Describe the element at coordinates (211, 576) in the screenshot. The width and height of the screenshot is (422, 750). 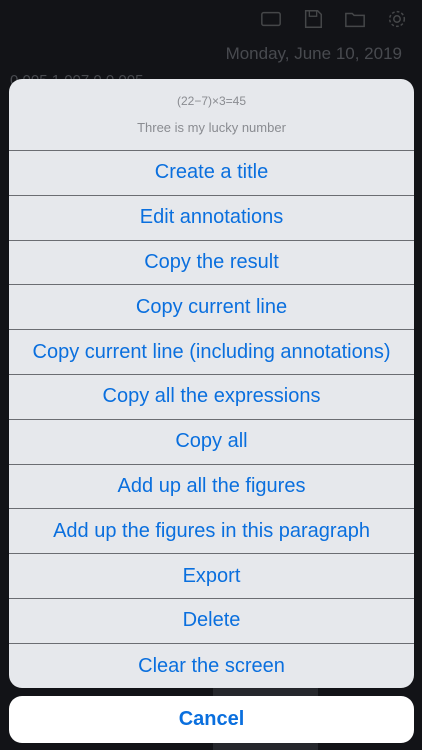
I see `export-button: Export` at that location.